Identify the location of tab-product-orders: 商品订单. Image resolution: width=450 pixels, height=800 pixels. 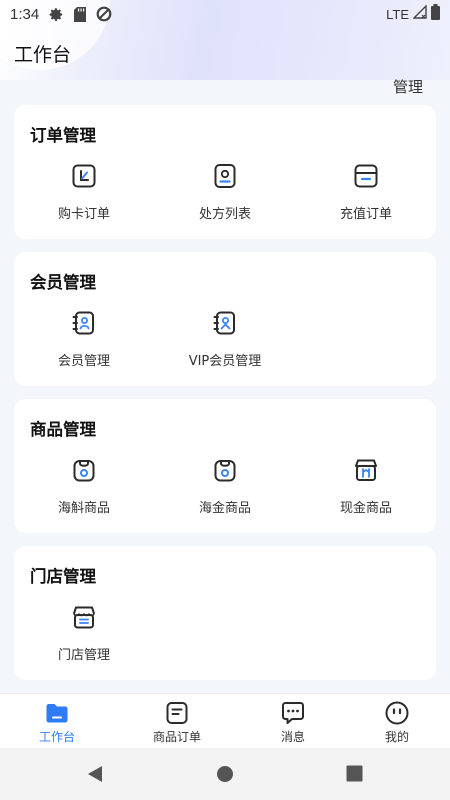
(177, 722).